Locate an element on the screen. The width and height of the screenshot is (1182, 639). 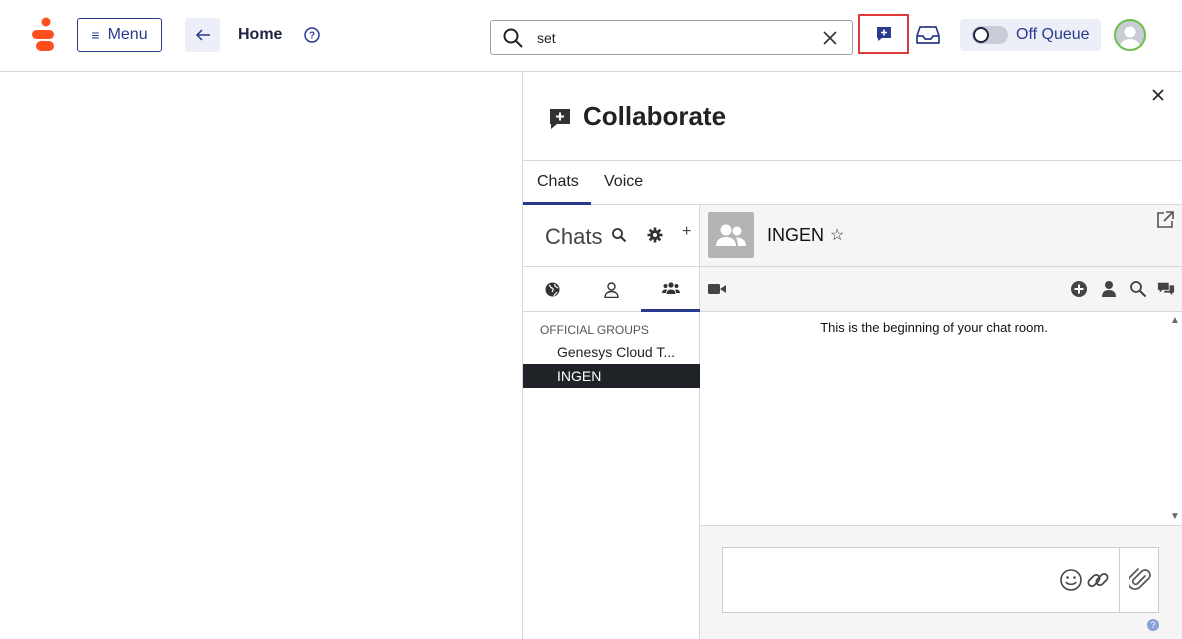
scroll-up-arrow: ▲ is located at coordinates (1175, 320).